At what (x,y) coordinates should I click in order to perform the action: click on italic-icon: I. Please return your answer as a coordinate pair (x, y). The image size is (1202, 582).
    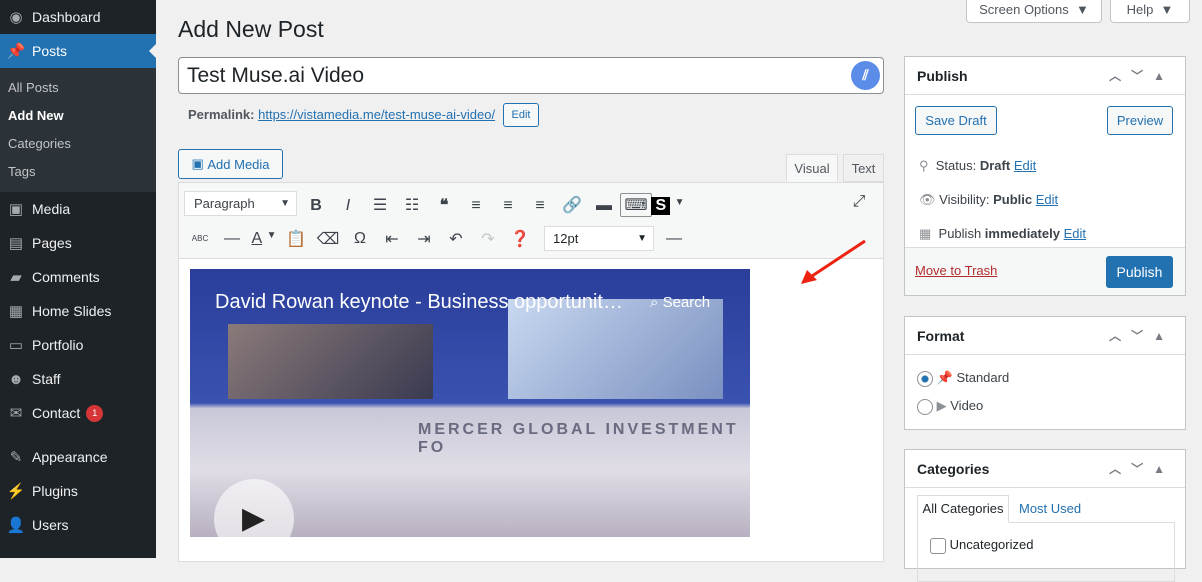
    Looking at the image, I should click on (348, 206).